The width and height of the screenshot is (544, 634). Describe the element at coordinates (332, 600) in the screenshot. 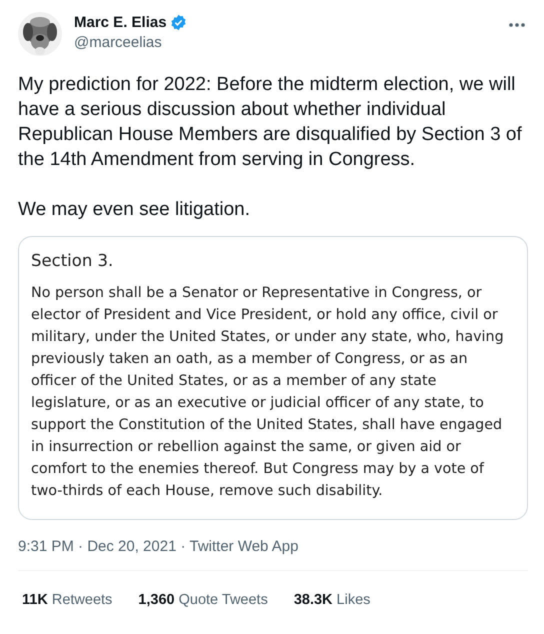

I see `engagement-count: 38.3K Likes` at that location.